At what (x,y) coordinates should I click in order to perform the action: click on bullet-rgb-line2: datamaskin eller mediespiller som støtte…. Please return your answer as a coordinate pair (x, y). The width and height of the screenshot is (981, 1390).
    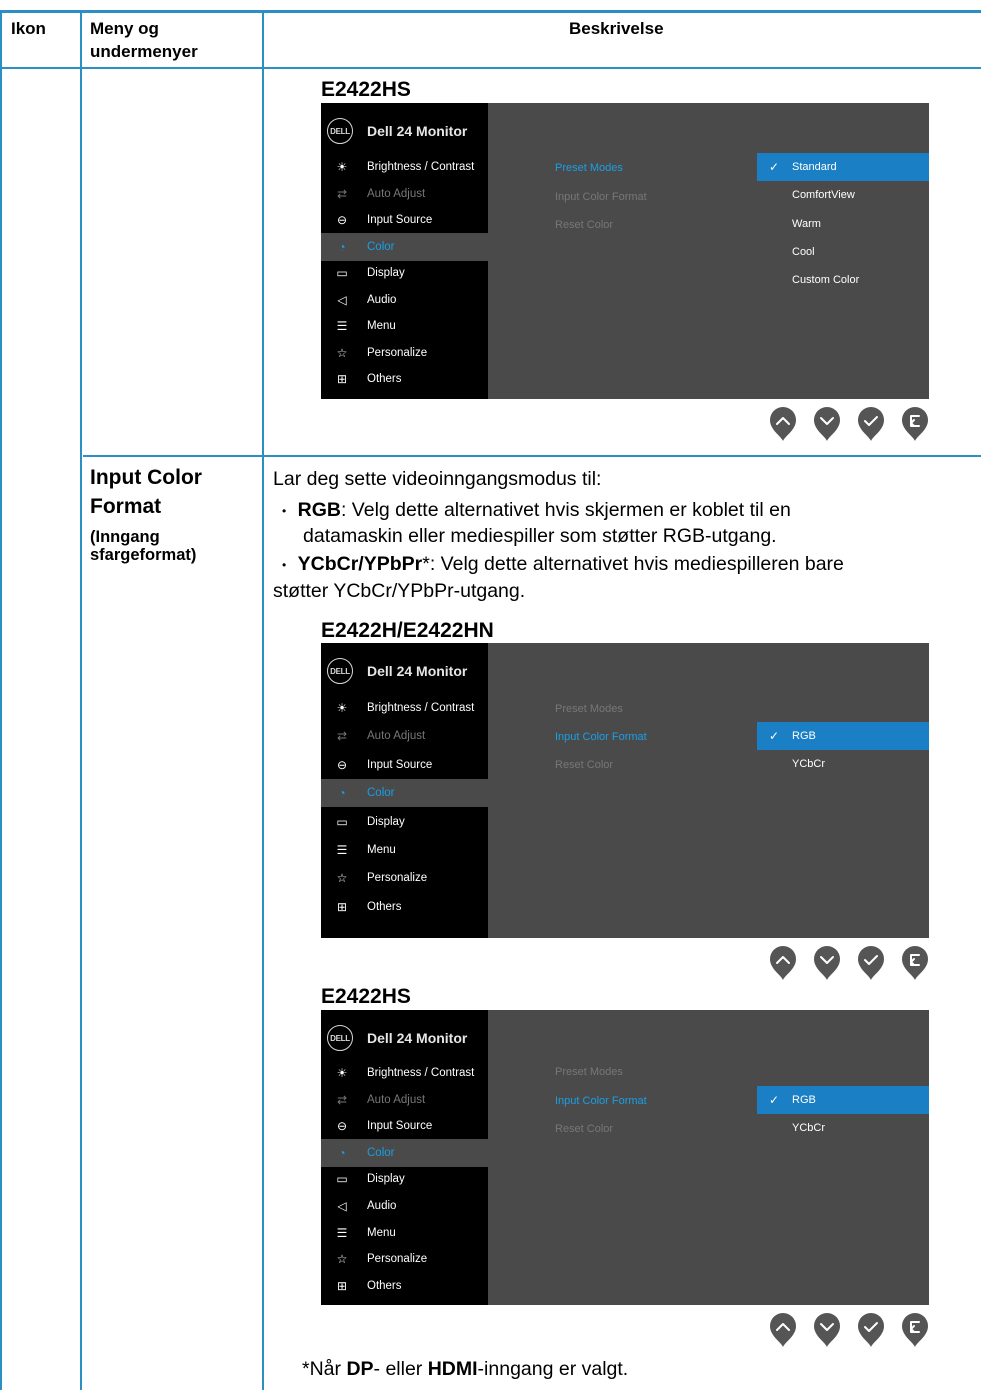
    Looking at the image, I should click on (540, 536).